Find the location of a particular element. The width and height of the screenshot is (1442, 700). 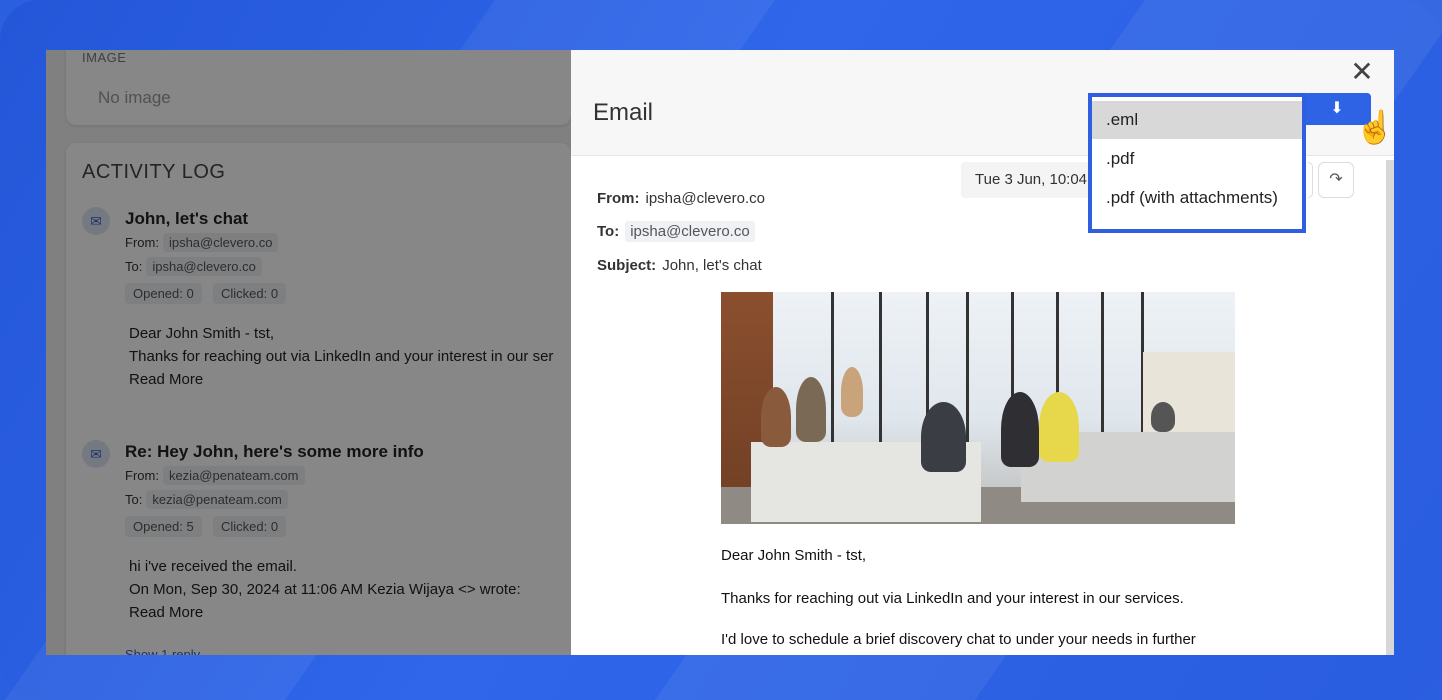

menu-item-pdf-attachments: .pdf (with attachments) is located at coordinates (1197, 198).